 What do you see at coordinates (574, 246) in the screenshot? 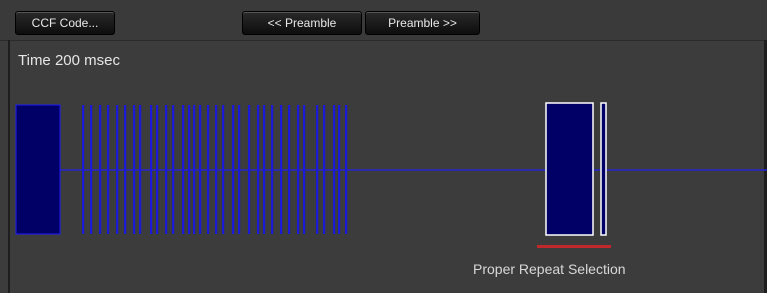
I see `repeat-selection-marker` at bounding box center [574, 246].